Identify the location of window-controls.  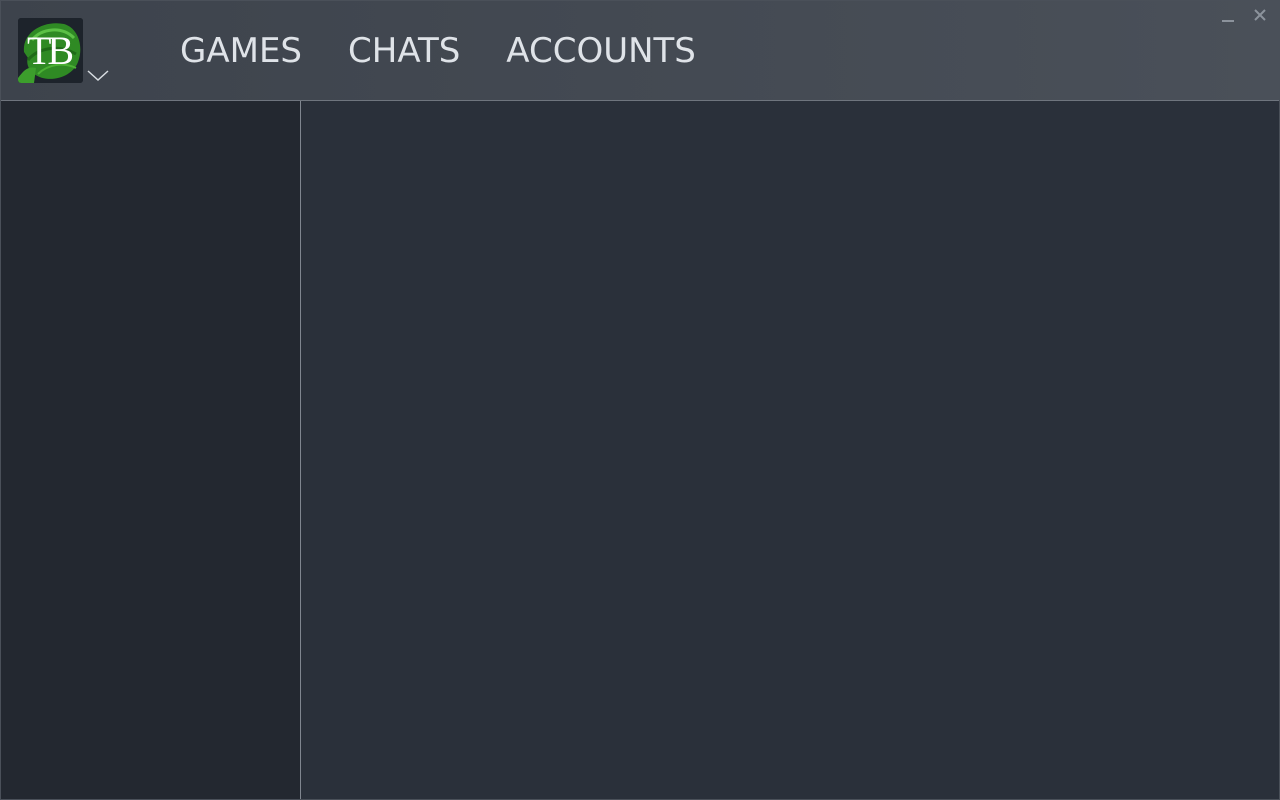
(1244, 15).